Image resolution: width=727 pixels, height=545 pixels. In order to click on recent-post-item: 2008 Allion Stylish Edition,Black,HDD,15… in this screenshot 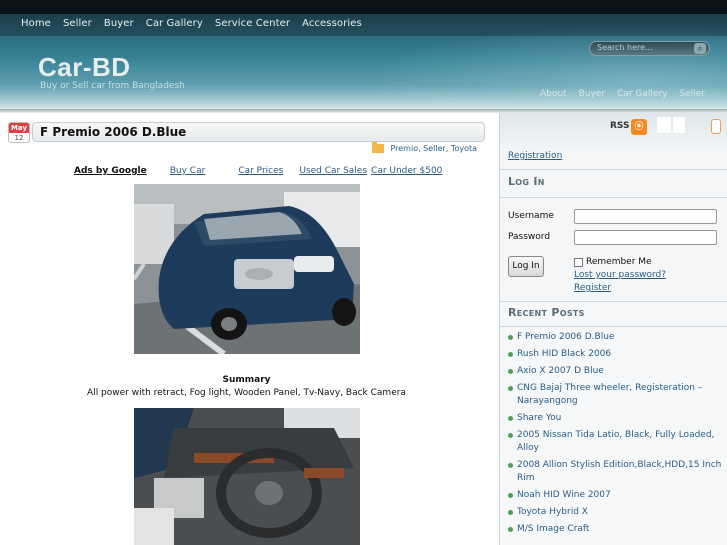, I will do `click(615, 472)`.